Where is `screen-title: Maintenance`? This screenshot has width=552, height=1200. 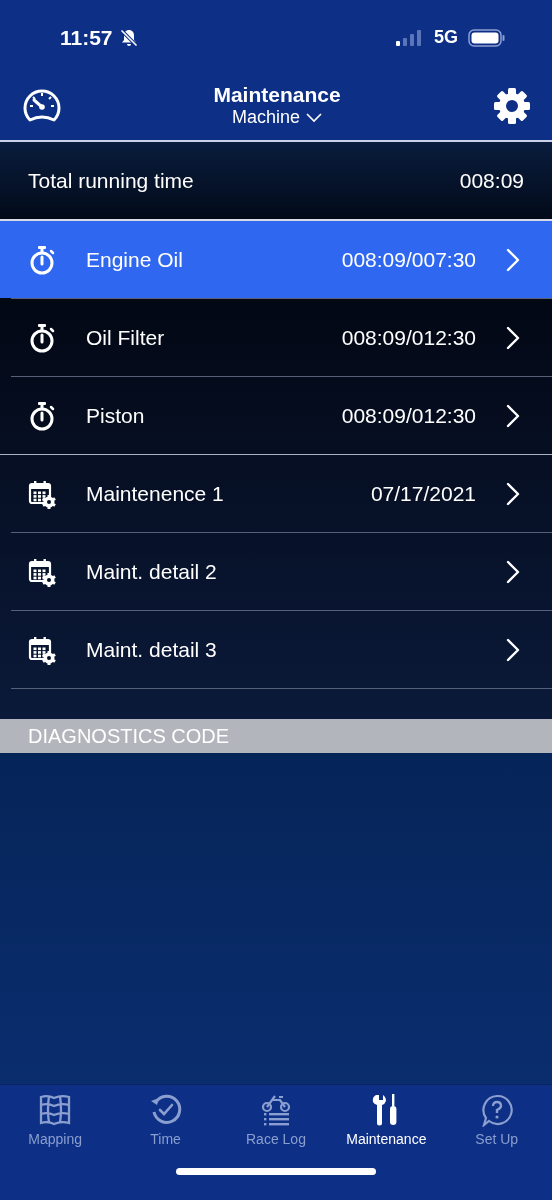
screen-title: Maintenance is located at coordinates (277, 95).